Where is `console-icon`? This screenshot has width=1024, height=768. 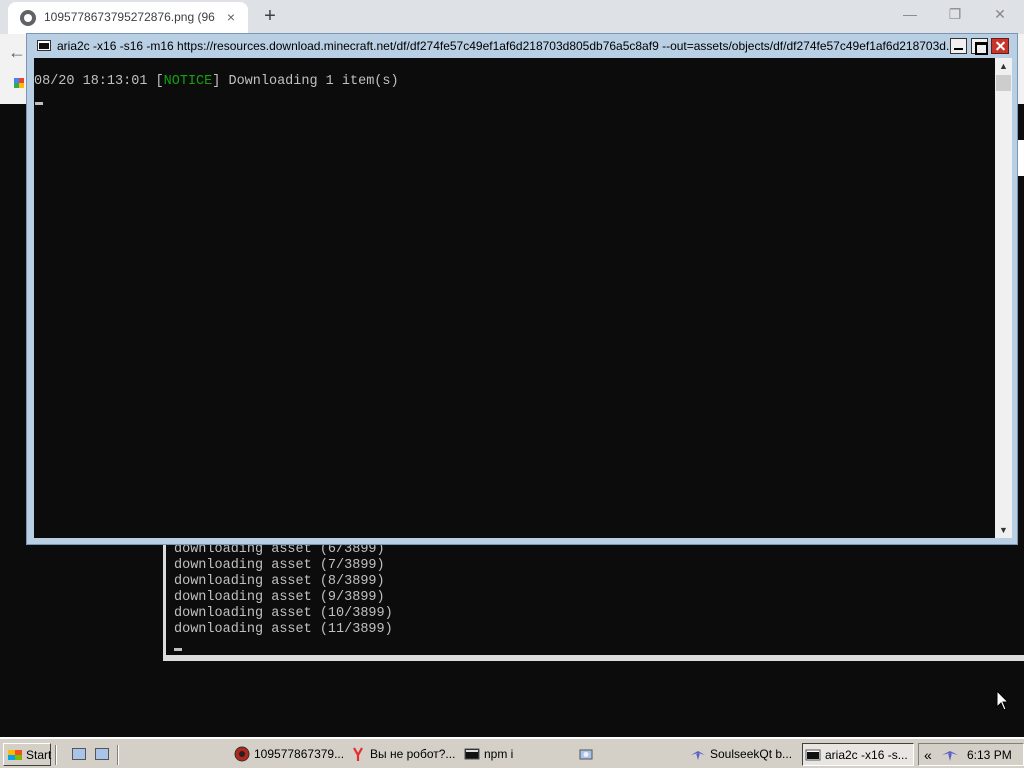
console-icon is located at coordinates (44, 45).